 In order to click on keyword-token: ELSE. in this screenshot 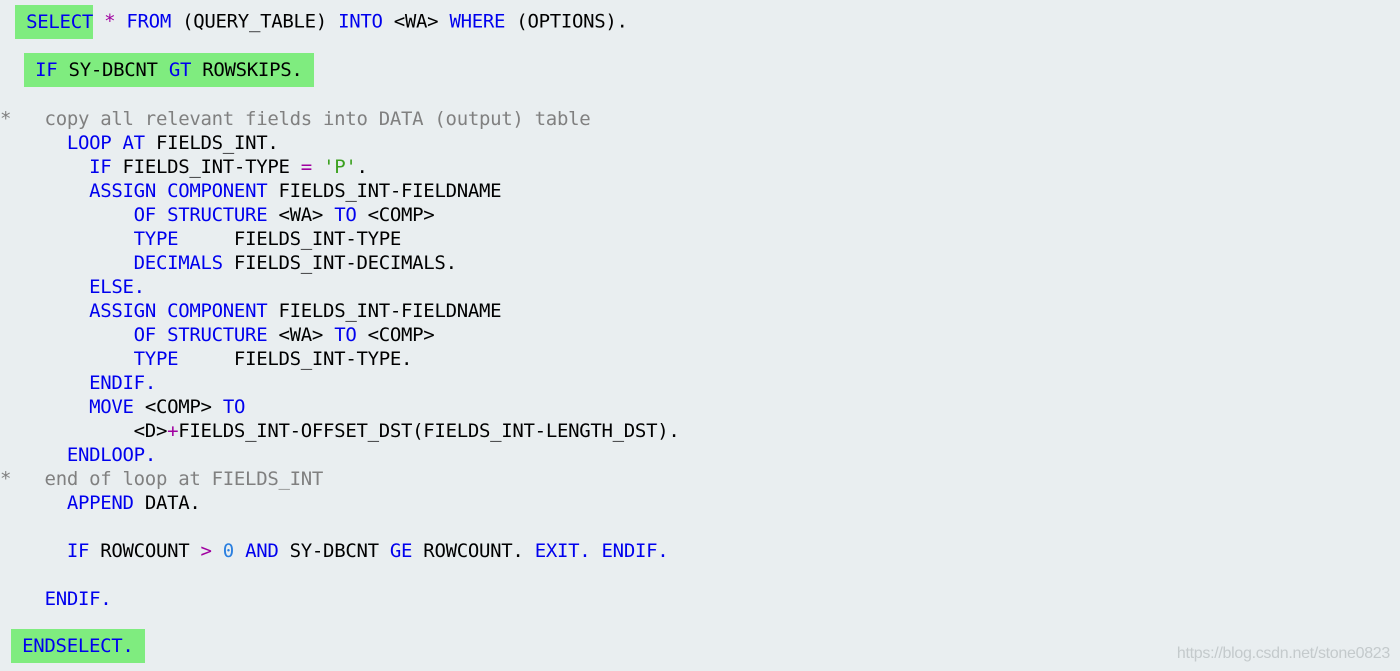, I will do `click(117, 287)`.